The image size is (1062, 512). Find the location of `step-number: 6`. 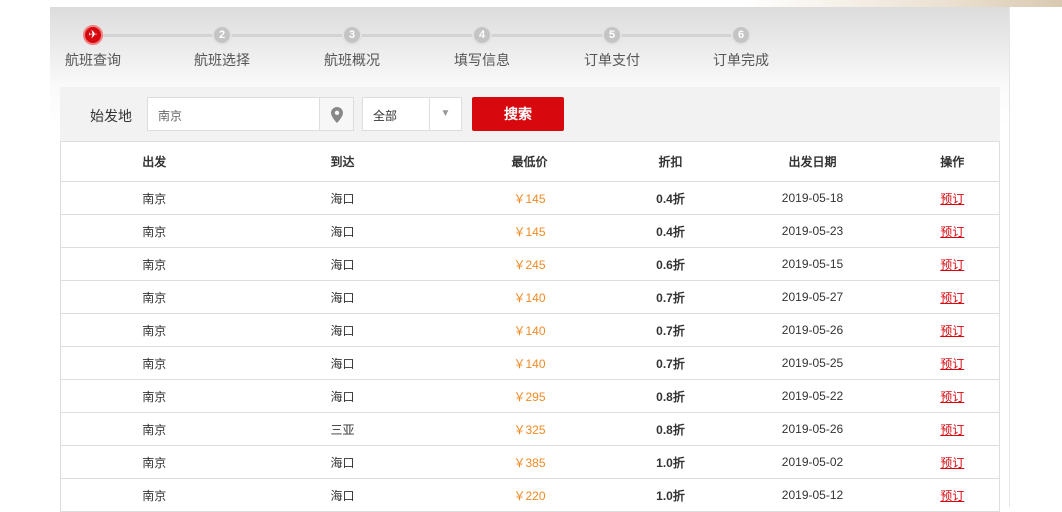

step-number: 6 is located at coordinates (741, 35).